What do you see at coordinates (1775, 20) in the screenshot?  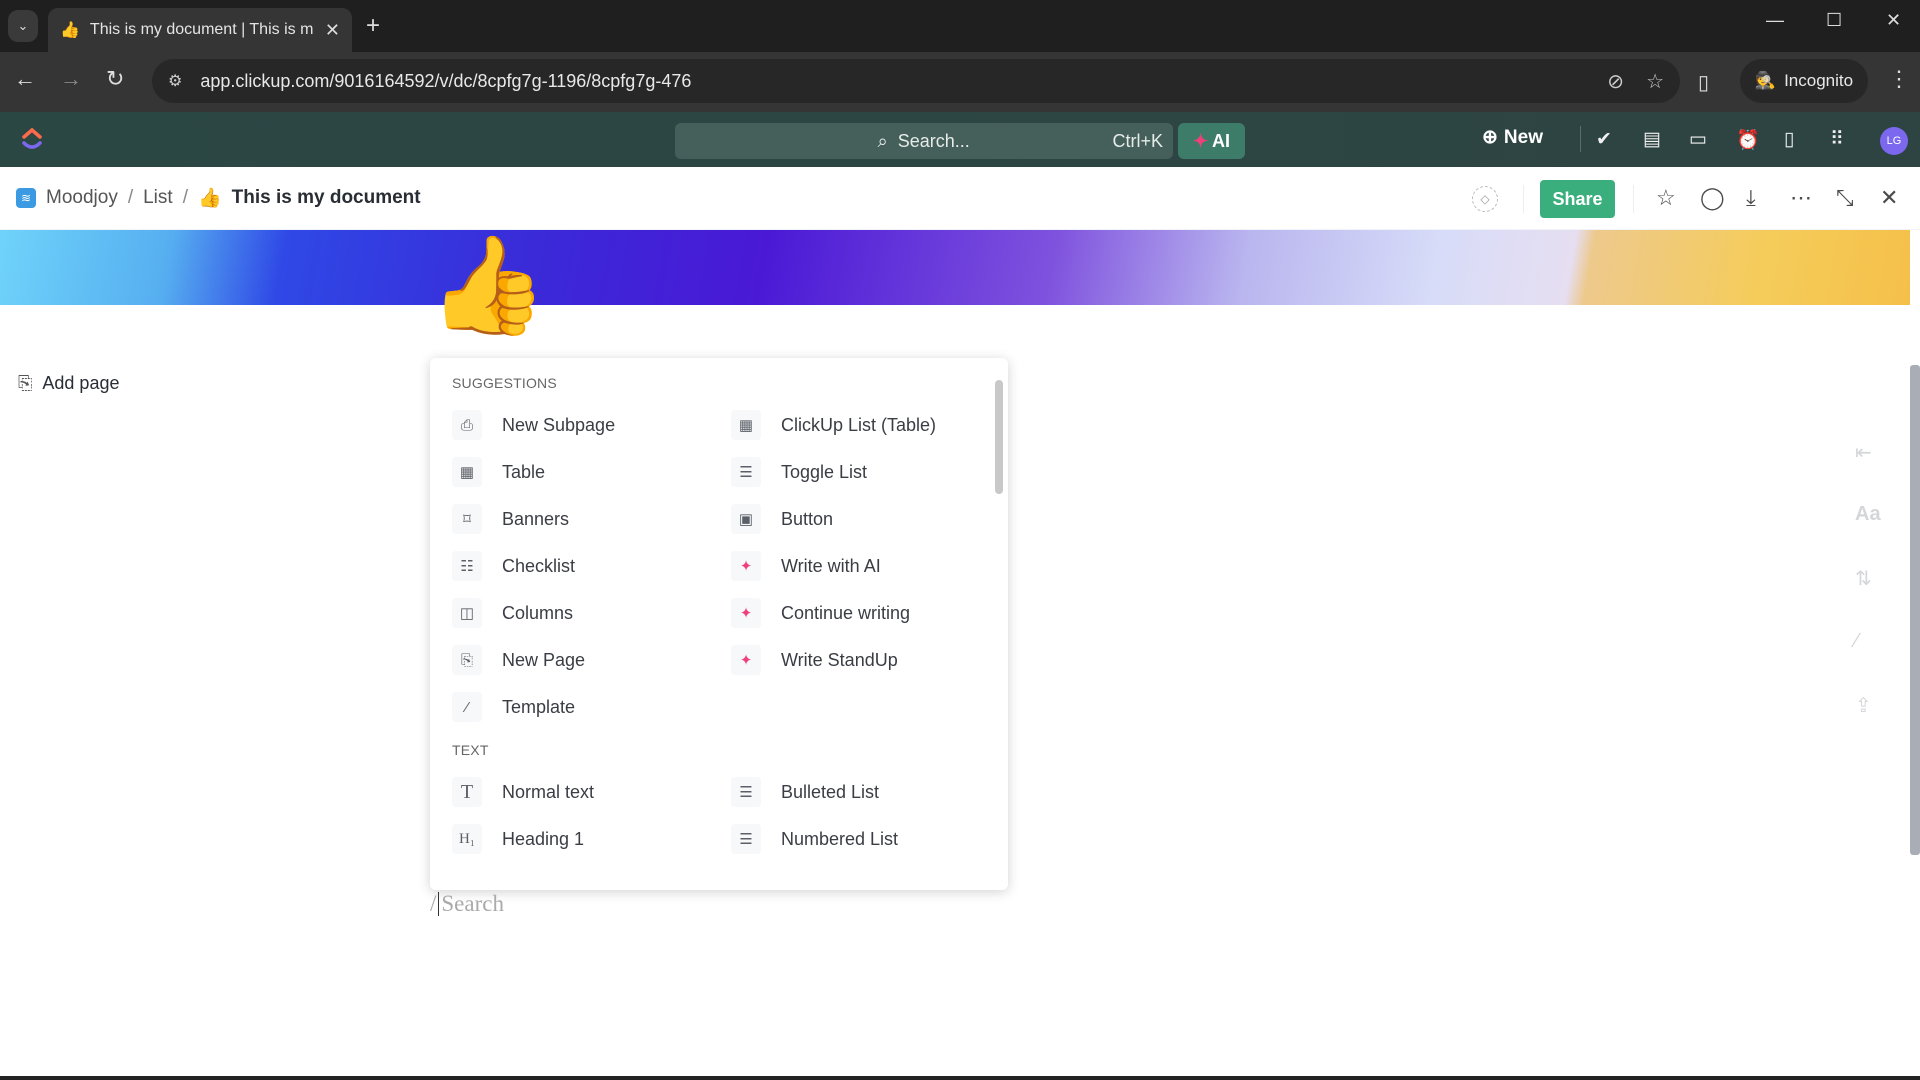 I see `minimize-icon: —` at bounding box center [1775, 20].